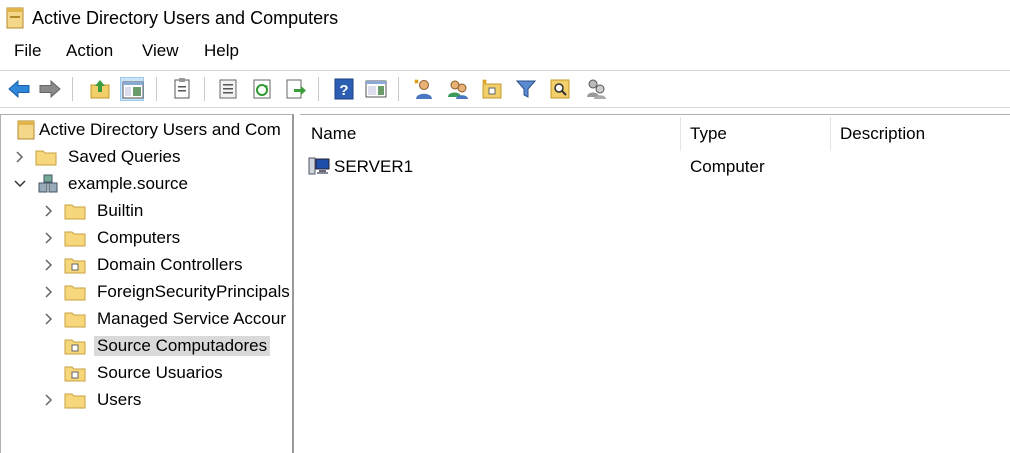  I want to click on tree-item-source-usuarios: Source Usuarios, so click(146, 373).